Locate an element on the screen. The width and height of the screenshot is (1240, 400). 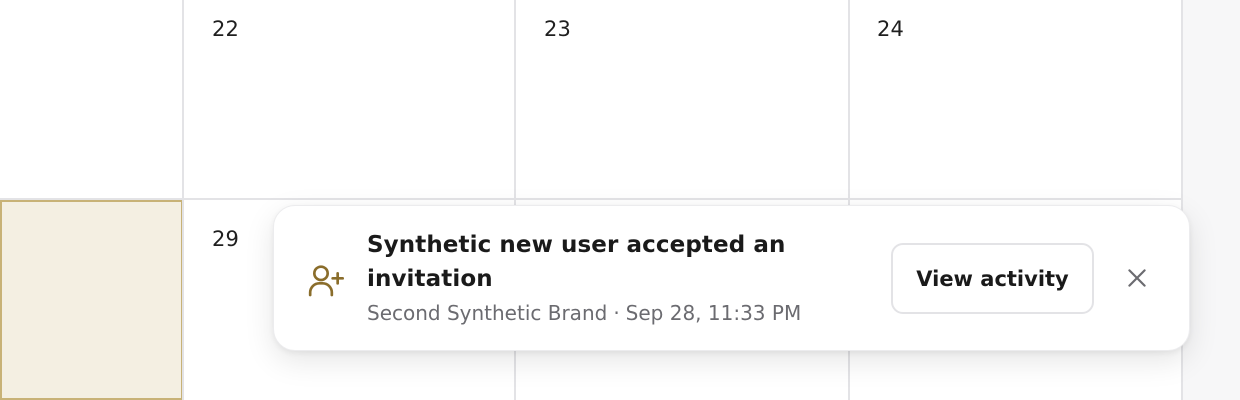
notification-meta: Second Synthetic Brand · Sep 28, 11:33 PM is located at coordinates (617, 313).